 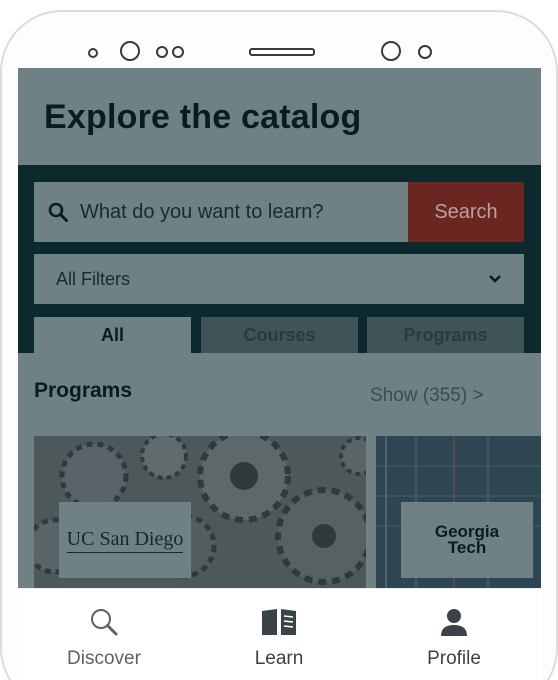 What do you see at coordinates (279, 658) in the screenshot?
I see `nav-label: Learn` at bounding box center [279, 658].